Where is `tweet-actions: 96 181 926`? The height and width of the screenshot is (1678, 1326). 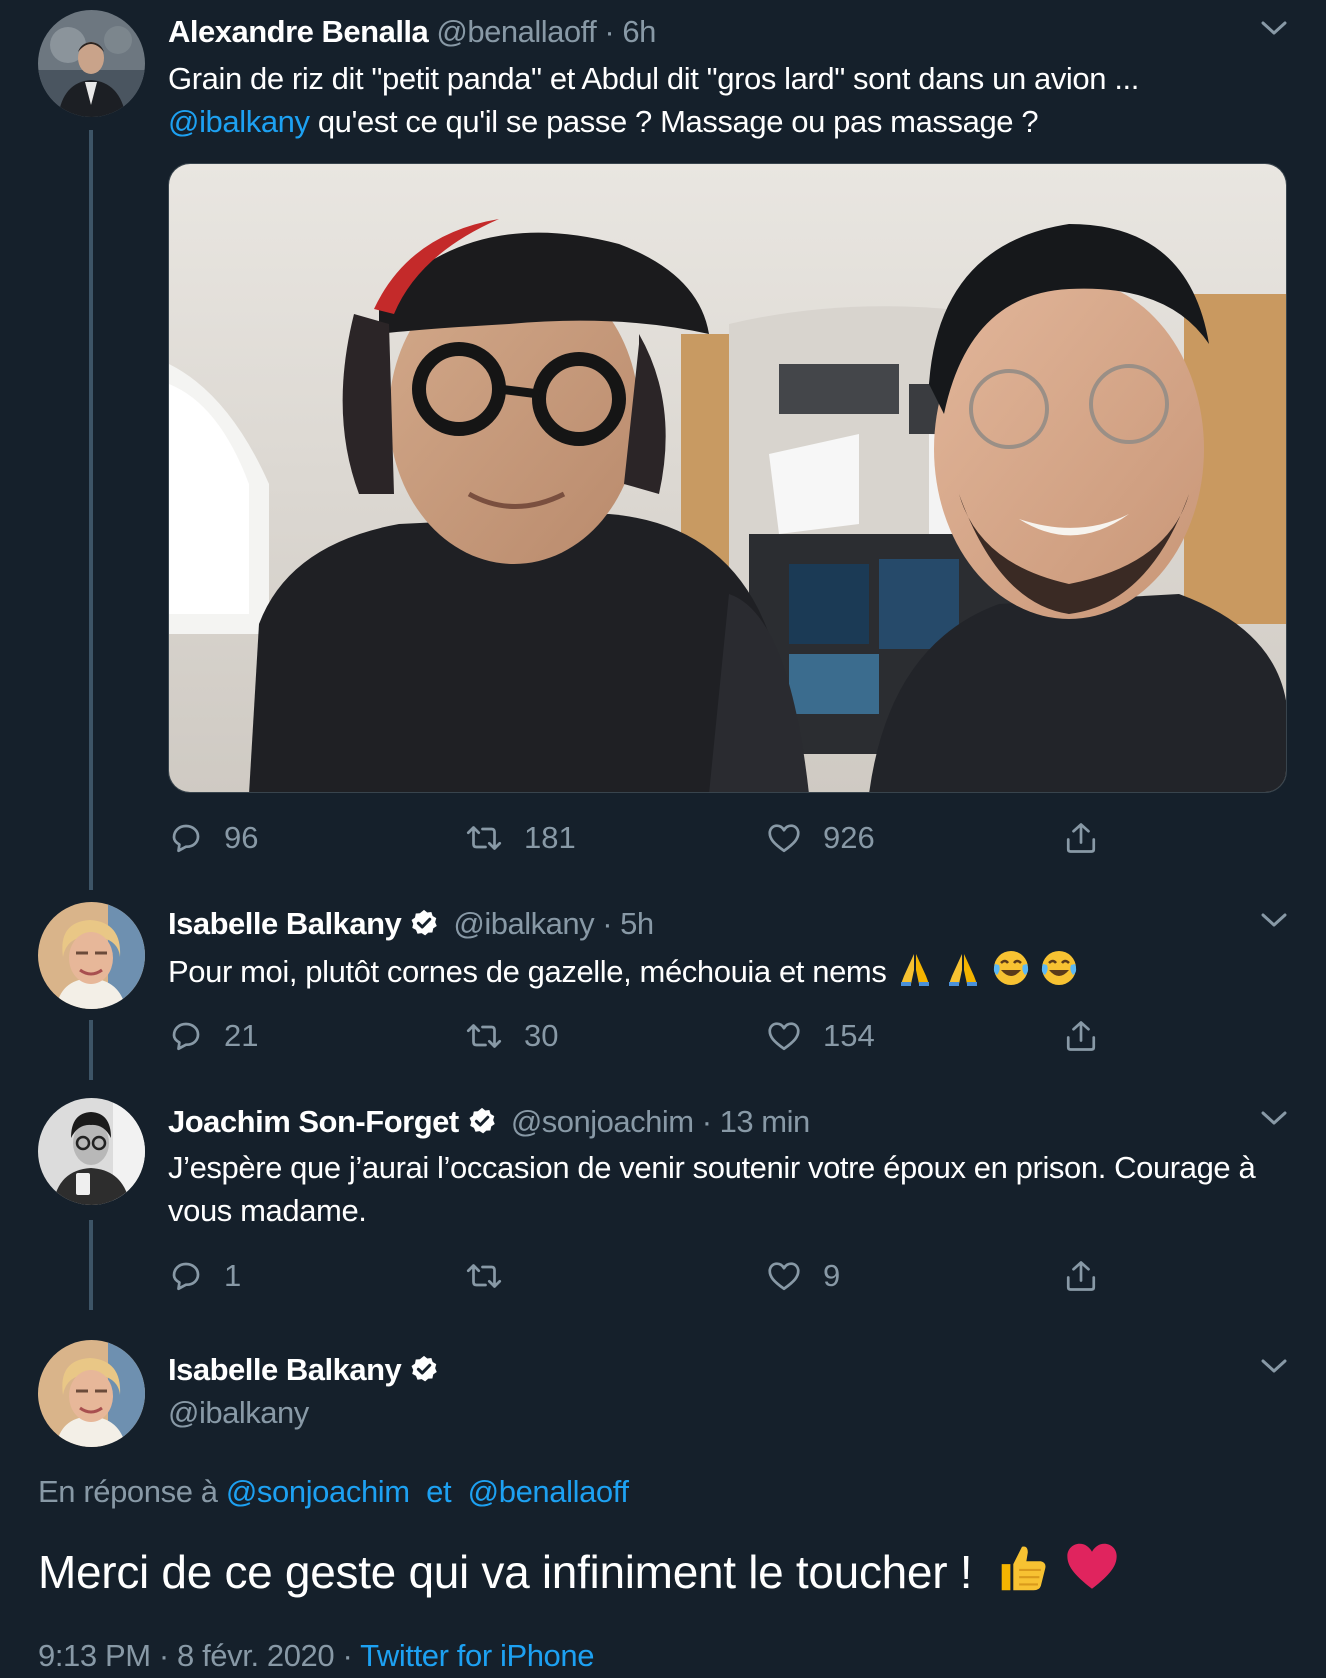
tweet-actions: 96 181 926 is located at coordinates (648, 838).